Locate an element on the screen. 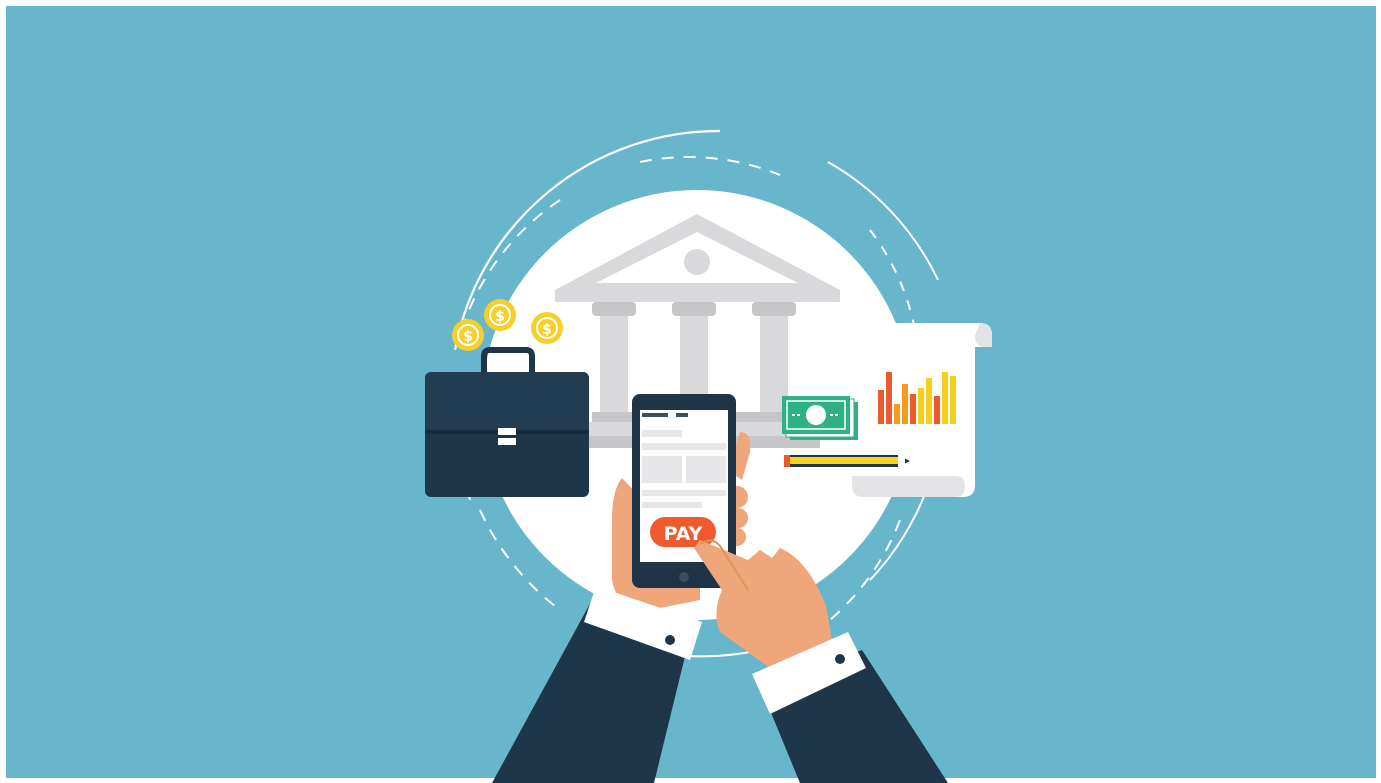 Image resolution: width=1381 pixels, height=783 pixels. pay-button-label: PAY is located at coordinates (683, 534).